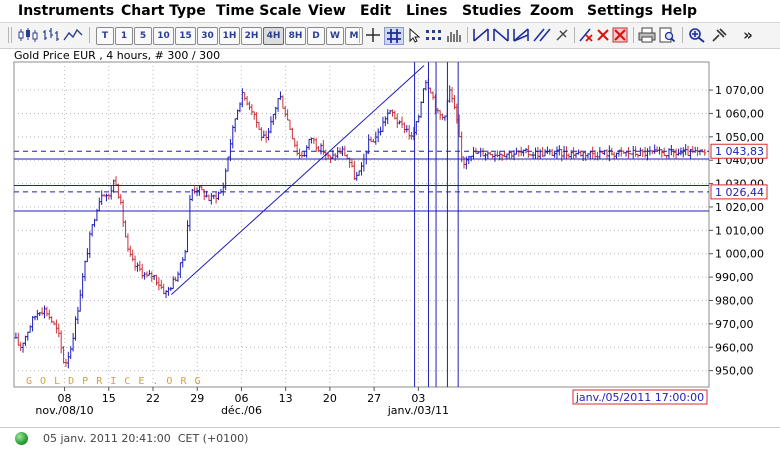 Image resolution: width=780 pixels, height=457 pixels. What do you see at coordinates (739, 151) in the screenshot?
I see `price-marker-label: 1 043,83` at bounding box center [739, 151].